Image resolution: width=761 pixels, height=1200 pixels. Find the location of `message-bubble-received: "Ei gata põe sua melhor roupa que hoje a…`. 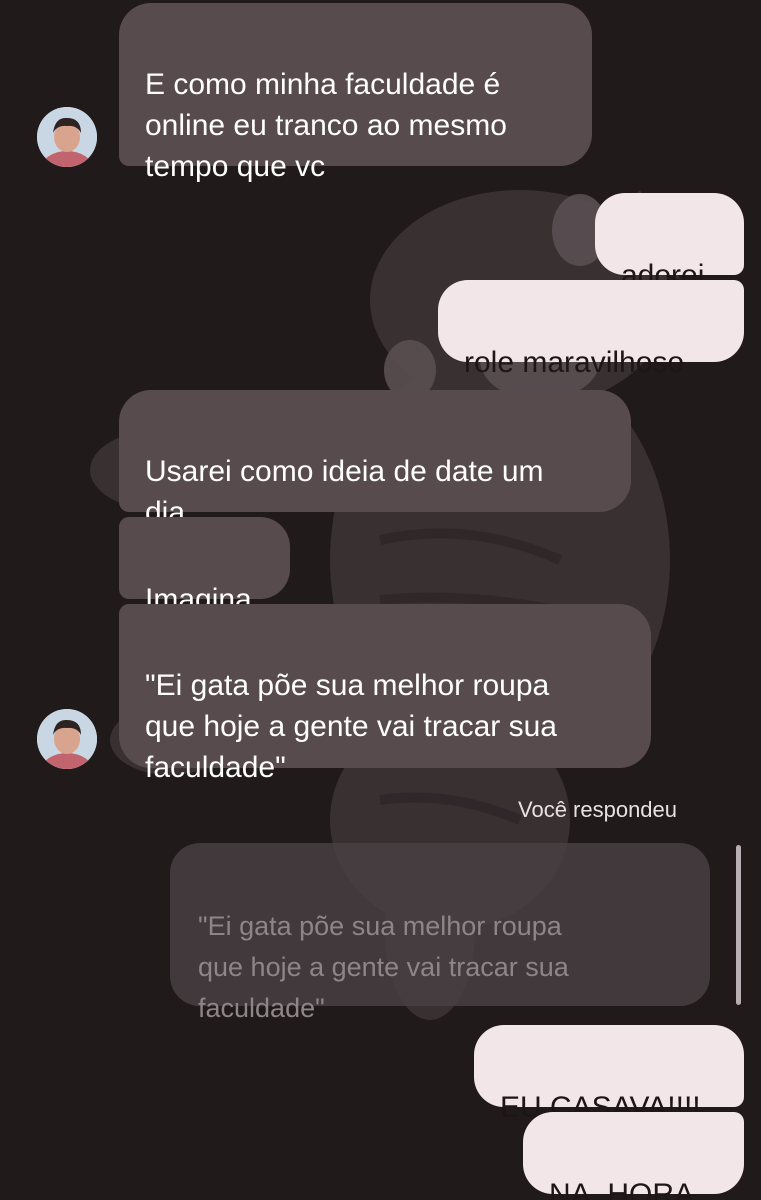

message-bubble-received: "Ei gata põe sua melhor roupa que hoje a… is located at coordinates (385, 694).